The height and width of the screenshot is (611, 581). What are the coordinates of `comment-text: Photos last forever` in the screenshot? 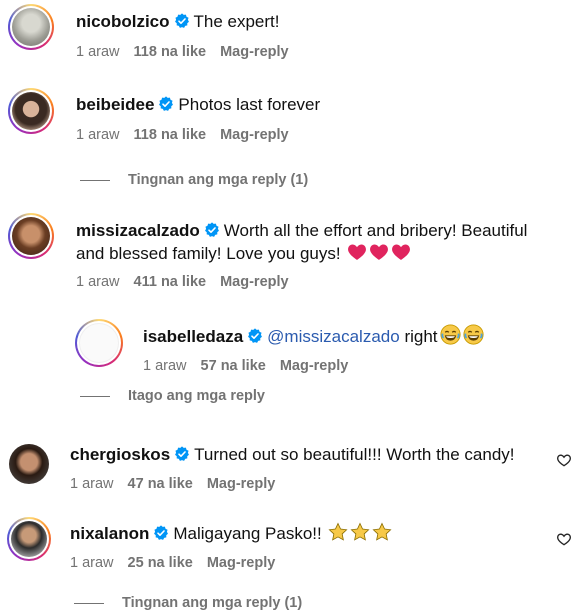 It's located at (249, 104).